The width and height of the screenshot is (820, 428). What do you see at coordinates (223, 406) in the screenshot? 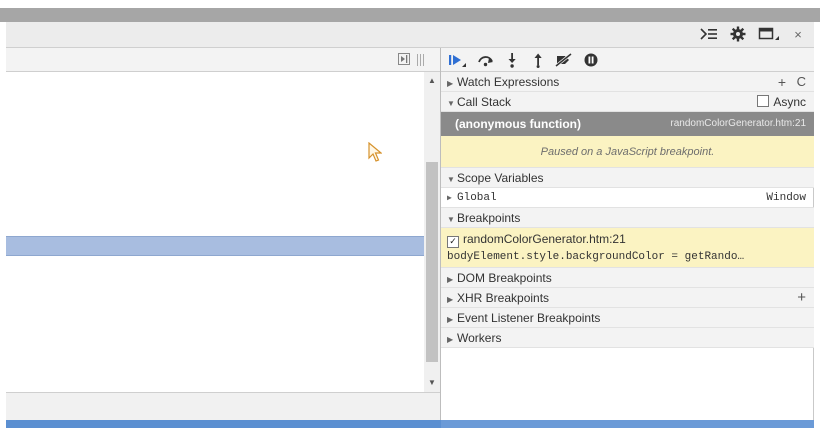
I see `editor-status-bar` at bounding box center [223, 406].